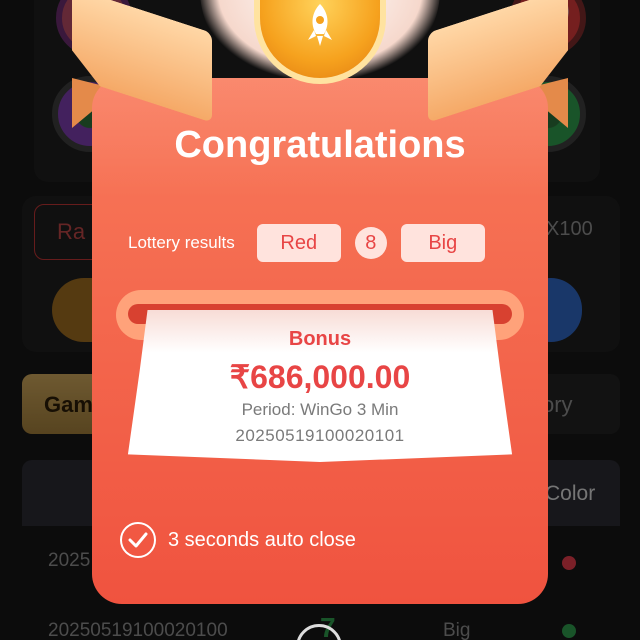  I want to click on auto-close-text: 3 seconds auto close, so click(262, 539).